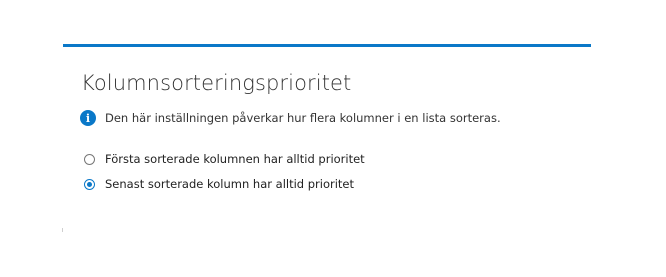  Describe the element at coordinates (216, 83) in the screenshot. I see `page-title: Kolumnsorteringsprioritet` at that location.